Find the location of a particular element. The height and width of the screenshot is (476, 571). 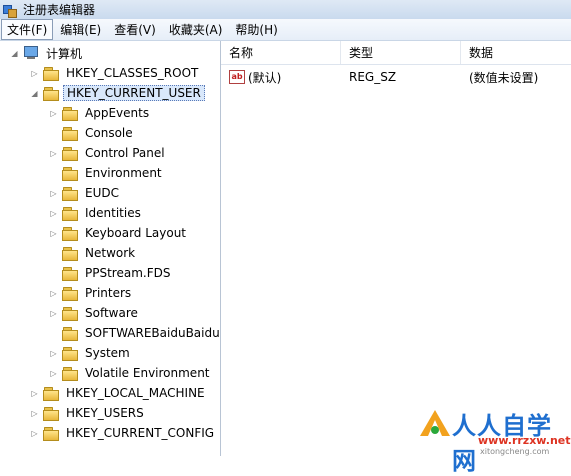

tree-label: SOFTWAREBaiduBaidu is located at coordinates (152, 333).